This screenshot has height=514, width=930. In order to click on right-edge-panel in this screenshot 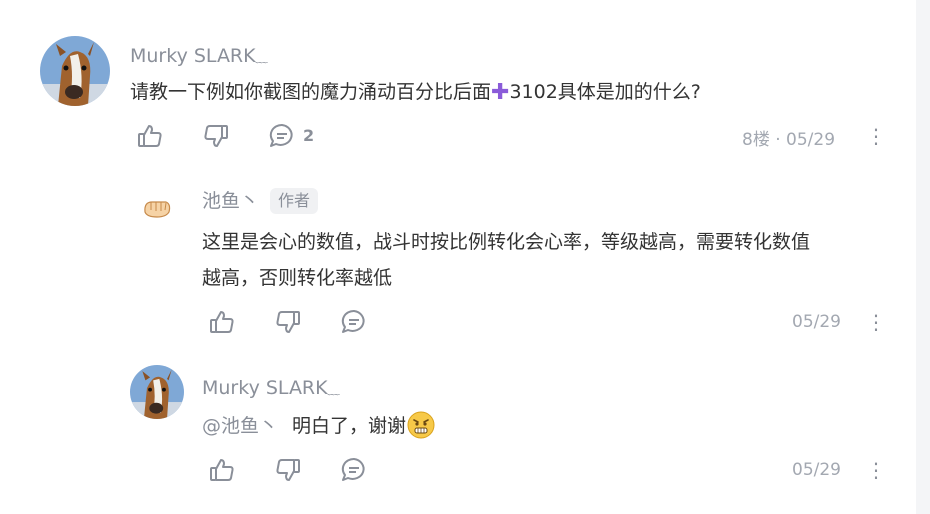, I will do `click(923, 257)`.